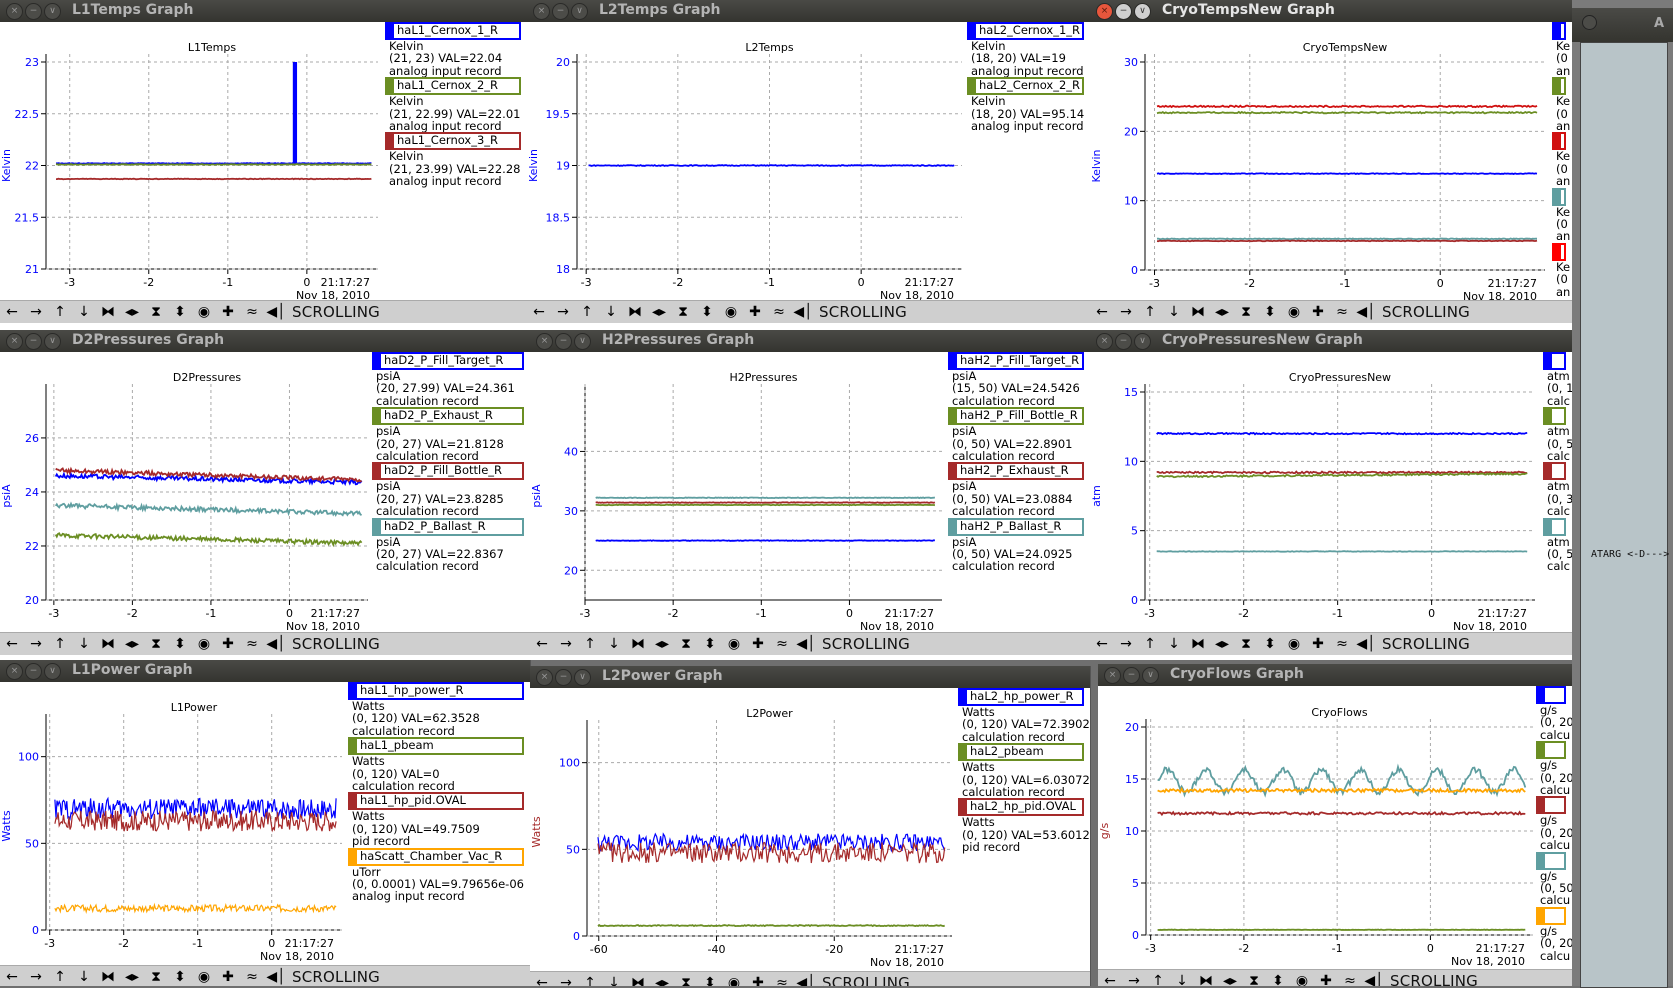 Image resolution: width=1673 pixels, height=988 pixels. I want to click on window-titlebar: ×−∨L2Power Graph, so click(810, 677).